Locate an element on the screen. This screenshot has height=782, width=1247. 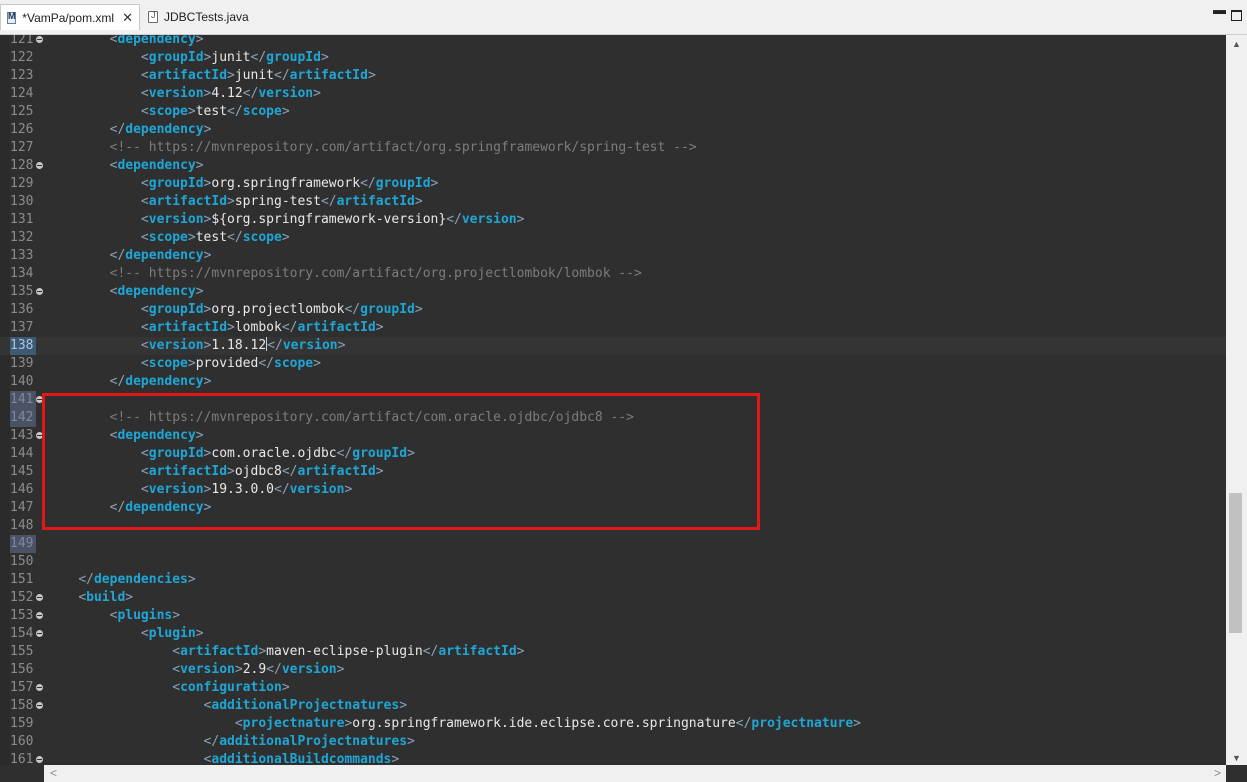
code-line: 137 <artifactId>lombok</artifactId> is located at coordinates (613, 328).